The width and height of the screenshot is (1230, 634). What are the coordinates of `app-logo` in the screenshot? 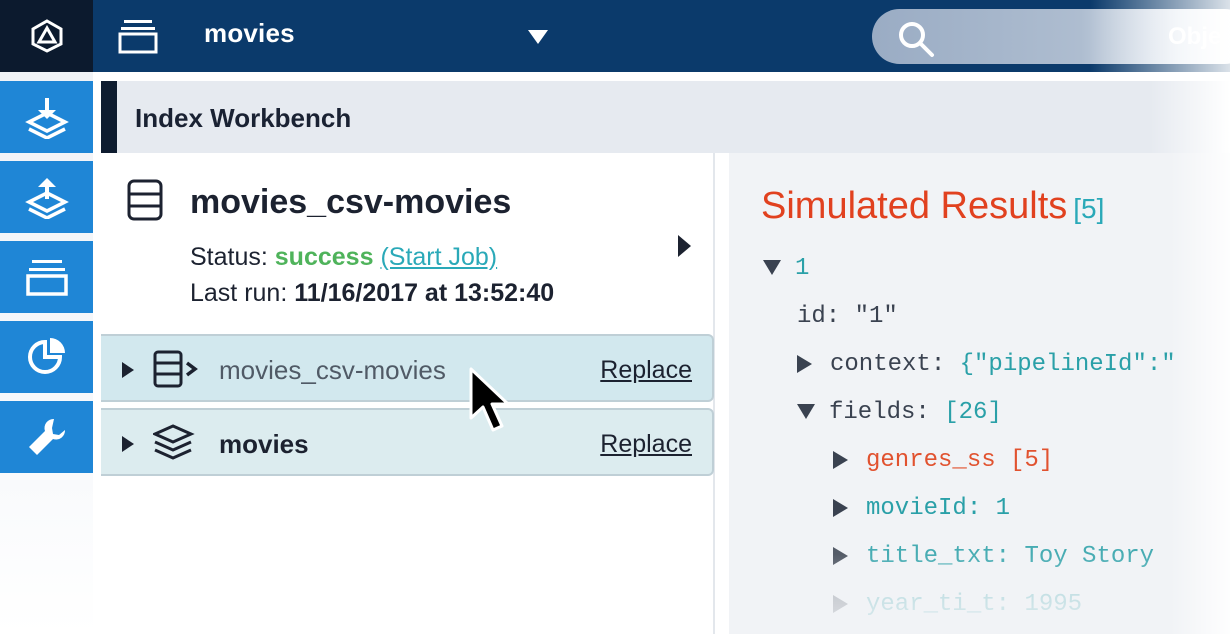 It's located at (46, 36).